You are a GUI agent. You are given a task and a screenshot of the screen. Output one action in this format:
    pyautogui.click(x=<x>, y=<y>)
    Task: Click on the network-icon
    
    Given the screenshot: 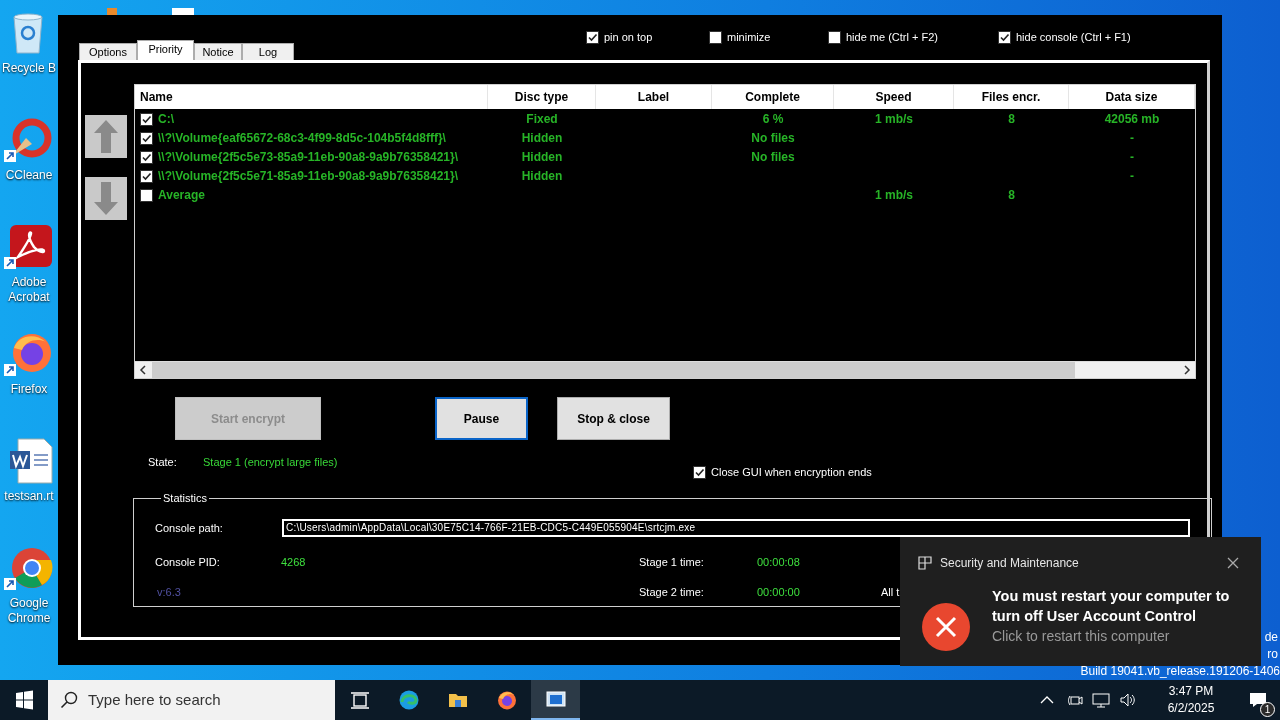 What is the action you would take?
    pyautogui.click(x=1101, y=700)
    